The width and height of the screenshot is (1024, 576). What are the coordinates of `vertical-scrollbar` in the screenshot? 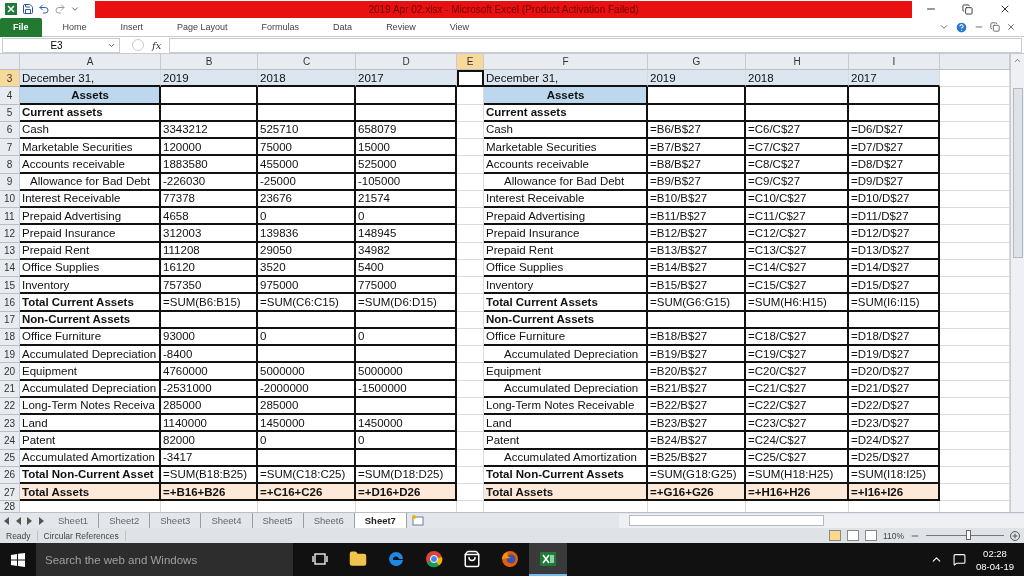 It's located at (1017, 283).